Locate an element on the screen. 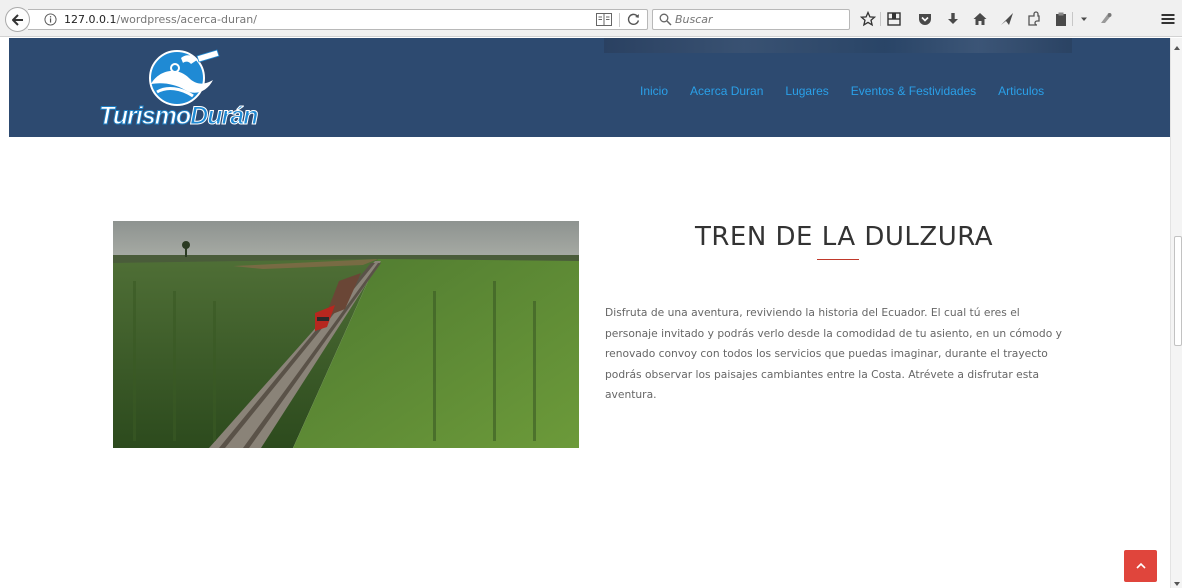 The image size is (1182, 588). info-icon is located at coordinates (50, 19).